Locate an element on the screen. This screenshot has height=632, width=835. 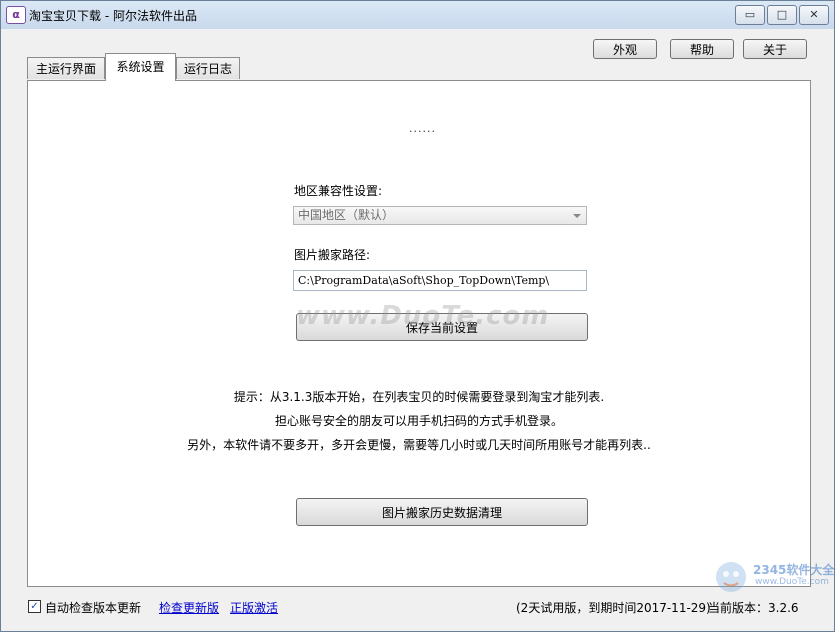
mascot-icon is located at coordinates (731, 577).